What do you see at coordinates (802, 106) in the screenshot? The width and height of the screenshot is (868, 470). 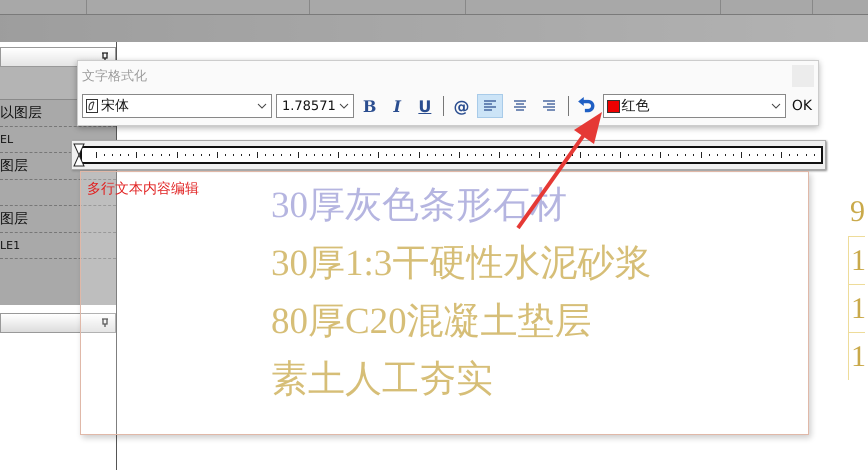 I see `ok-button: OK` at bounding box center [802, 106].